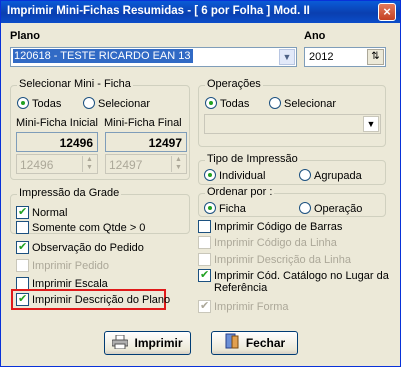 The width and height of the screenshot is (401, 367). I want to click on fechar-button-label: Fechar, so click(265, 343).